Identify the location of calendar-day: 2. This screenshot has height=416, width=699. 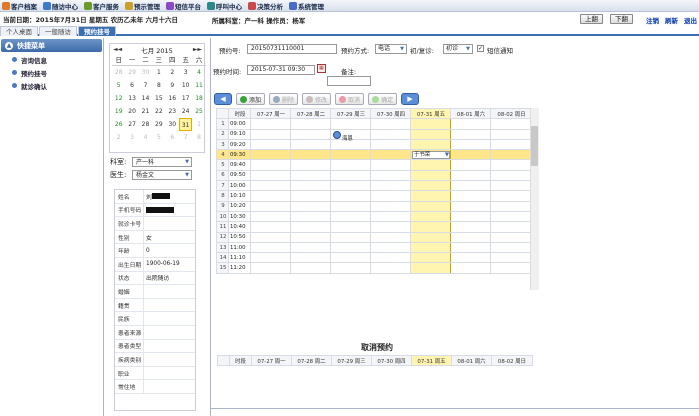
(118, 137).